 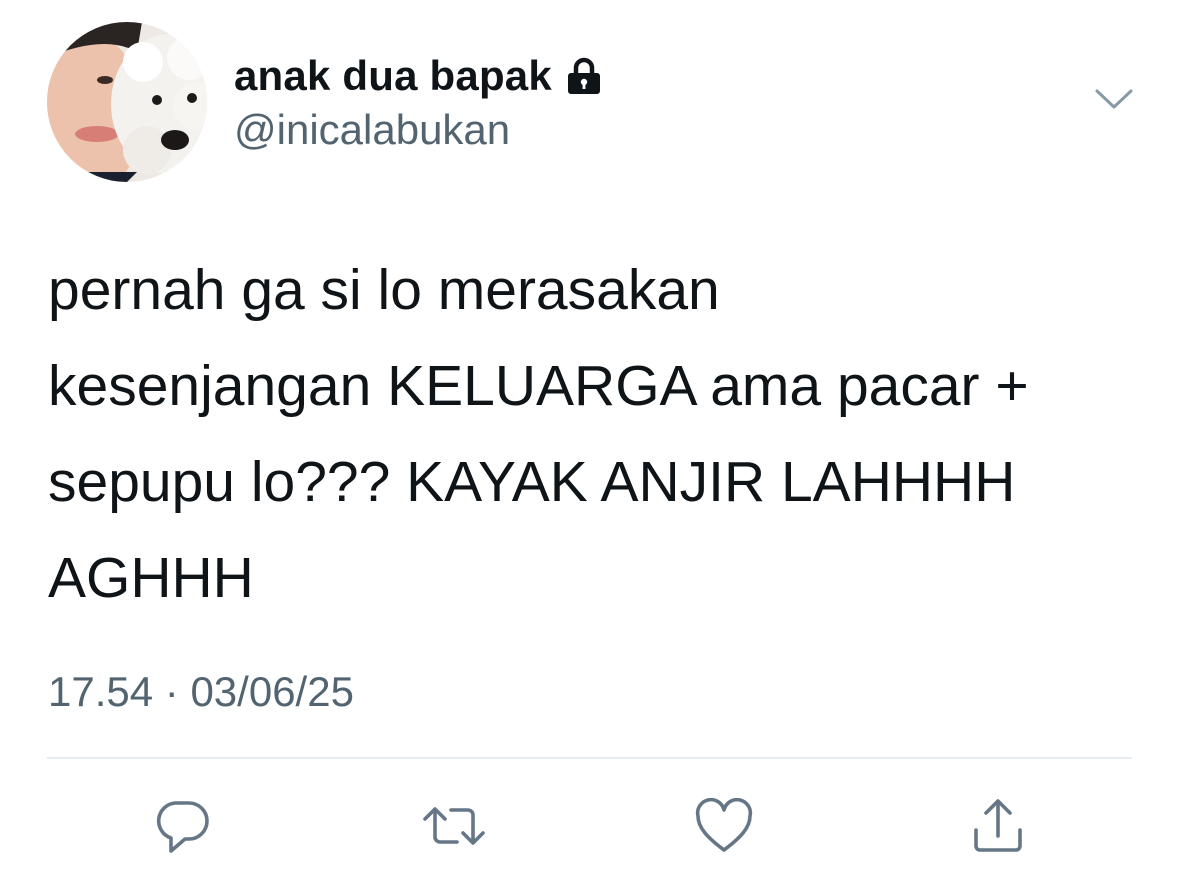 What do you see at coordinates (589, 758) in the screenshot?
I see `divider` at bounding box center [589, 758].